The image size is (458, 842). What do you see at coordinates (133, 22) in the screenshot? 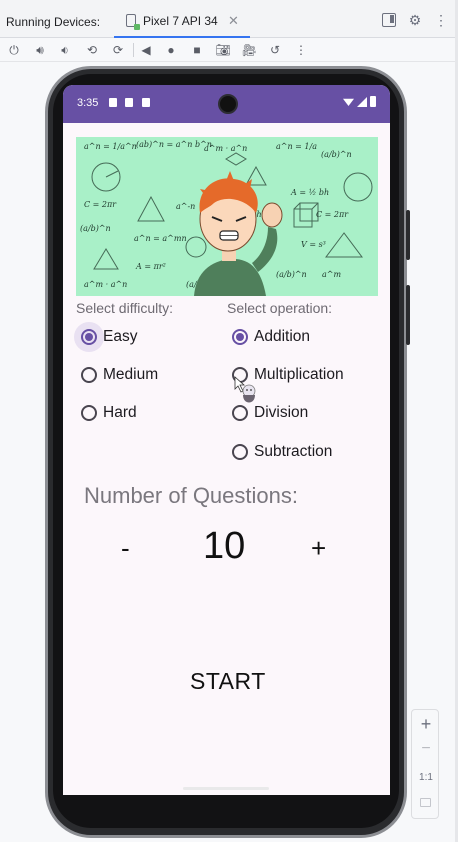
I see `device-icon` at bounding box center [133, 22].